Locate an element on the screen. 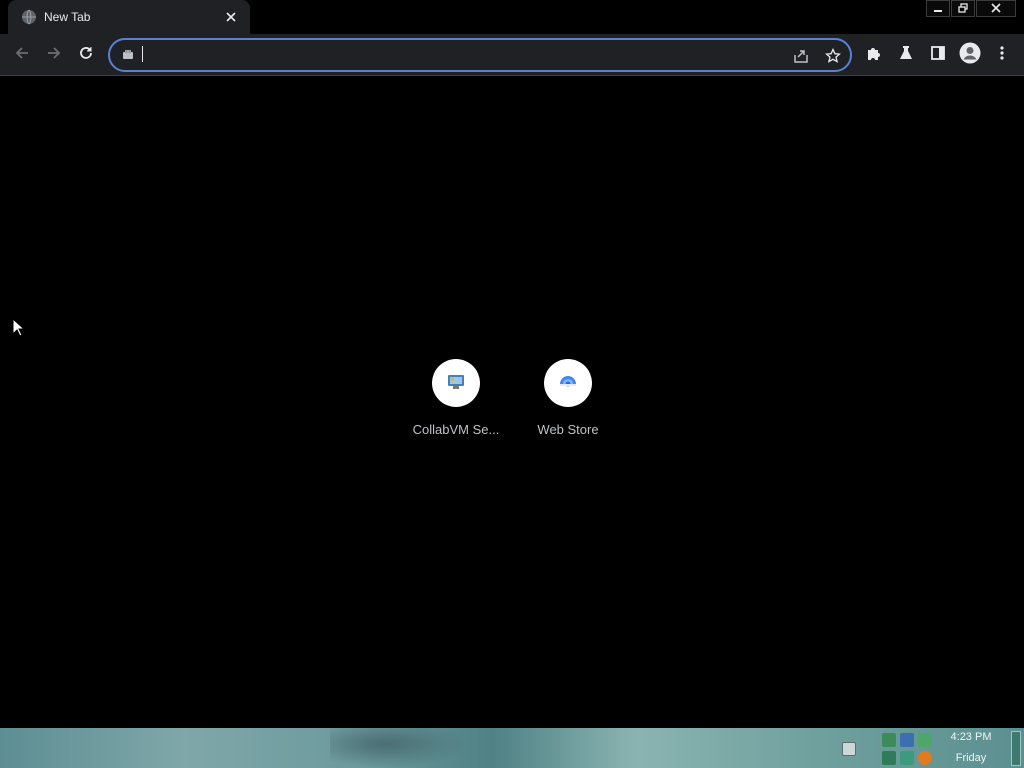 Image resolution: width=1024 pixels, height=768 pixels. window-controls is located at coordinates (970, 9).